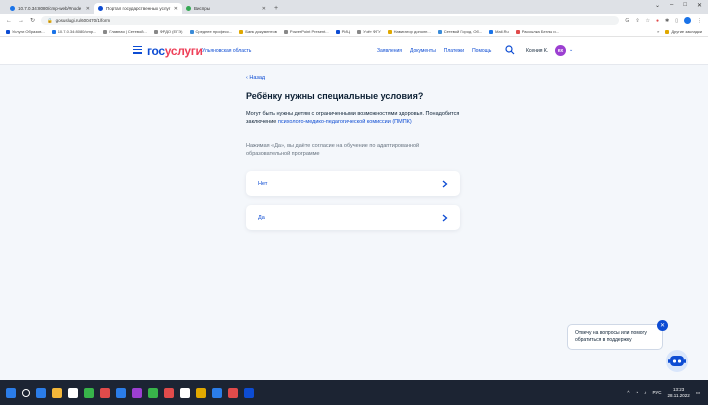 Image resolution: width=708 pixels, height=405 pixels. What do you see at coordinates (330, 20) in the screenshot?
I see `address-bar: 🔒 gosuslugi.ru/600470/1/form` at bounding box center [330, 20].